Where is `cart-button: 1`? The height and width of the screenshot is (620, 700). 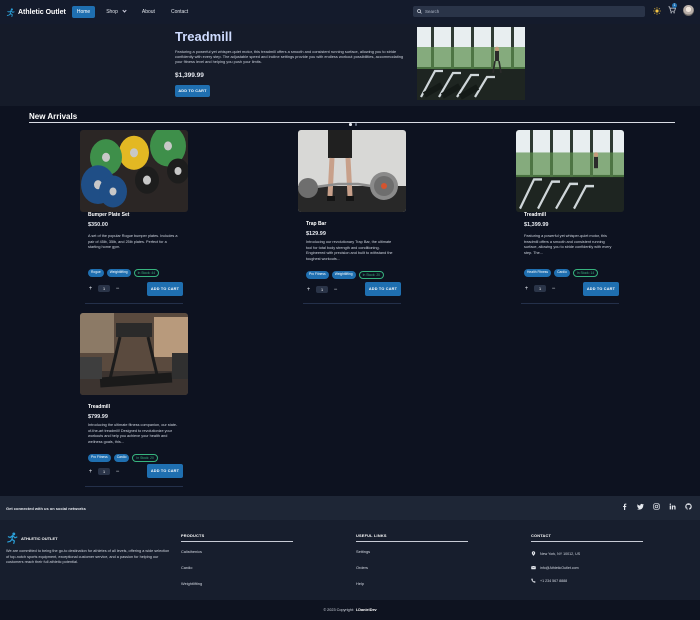
cart-button: 1 is located at coordinates (672, 9).